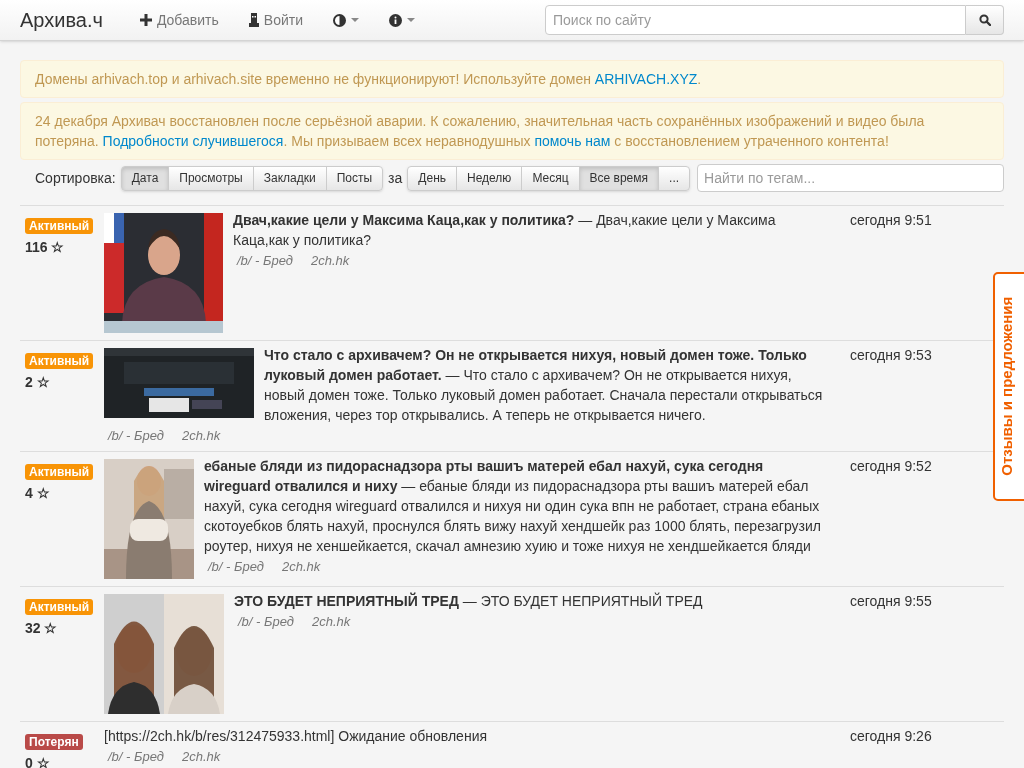  I want to click on post-time: сегодня 9:51, so click(890, 220).